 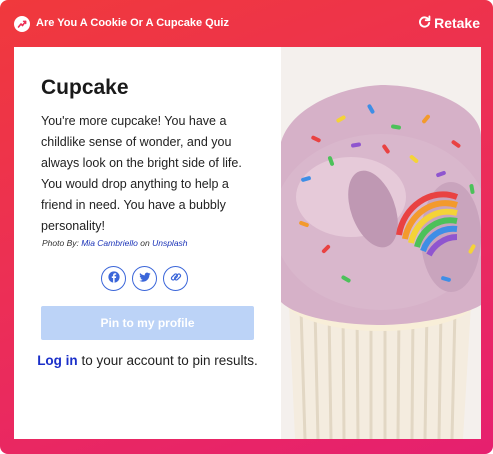 I want to click on photo-credit-on: on, so click(x=145, y=243).